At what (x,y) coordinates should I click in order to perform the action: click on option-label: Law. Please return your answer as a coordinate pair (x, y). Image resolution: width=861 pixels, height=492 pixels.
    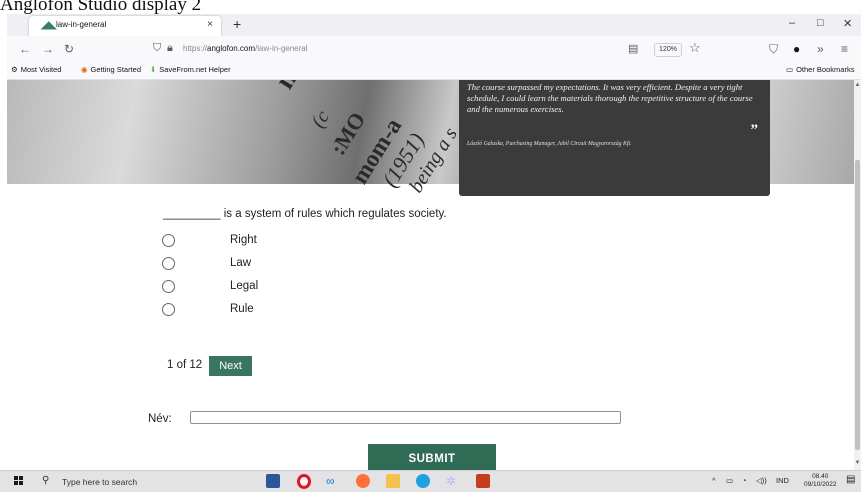
    Looking at the image, I should click on (240, 263).